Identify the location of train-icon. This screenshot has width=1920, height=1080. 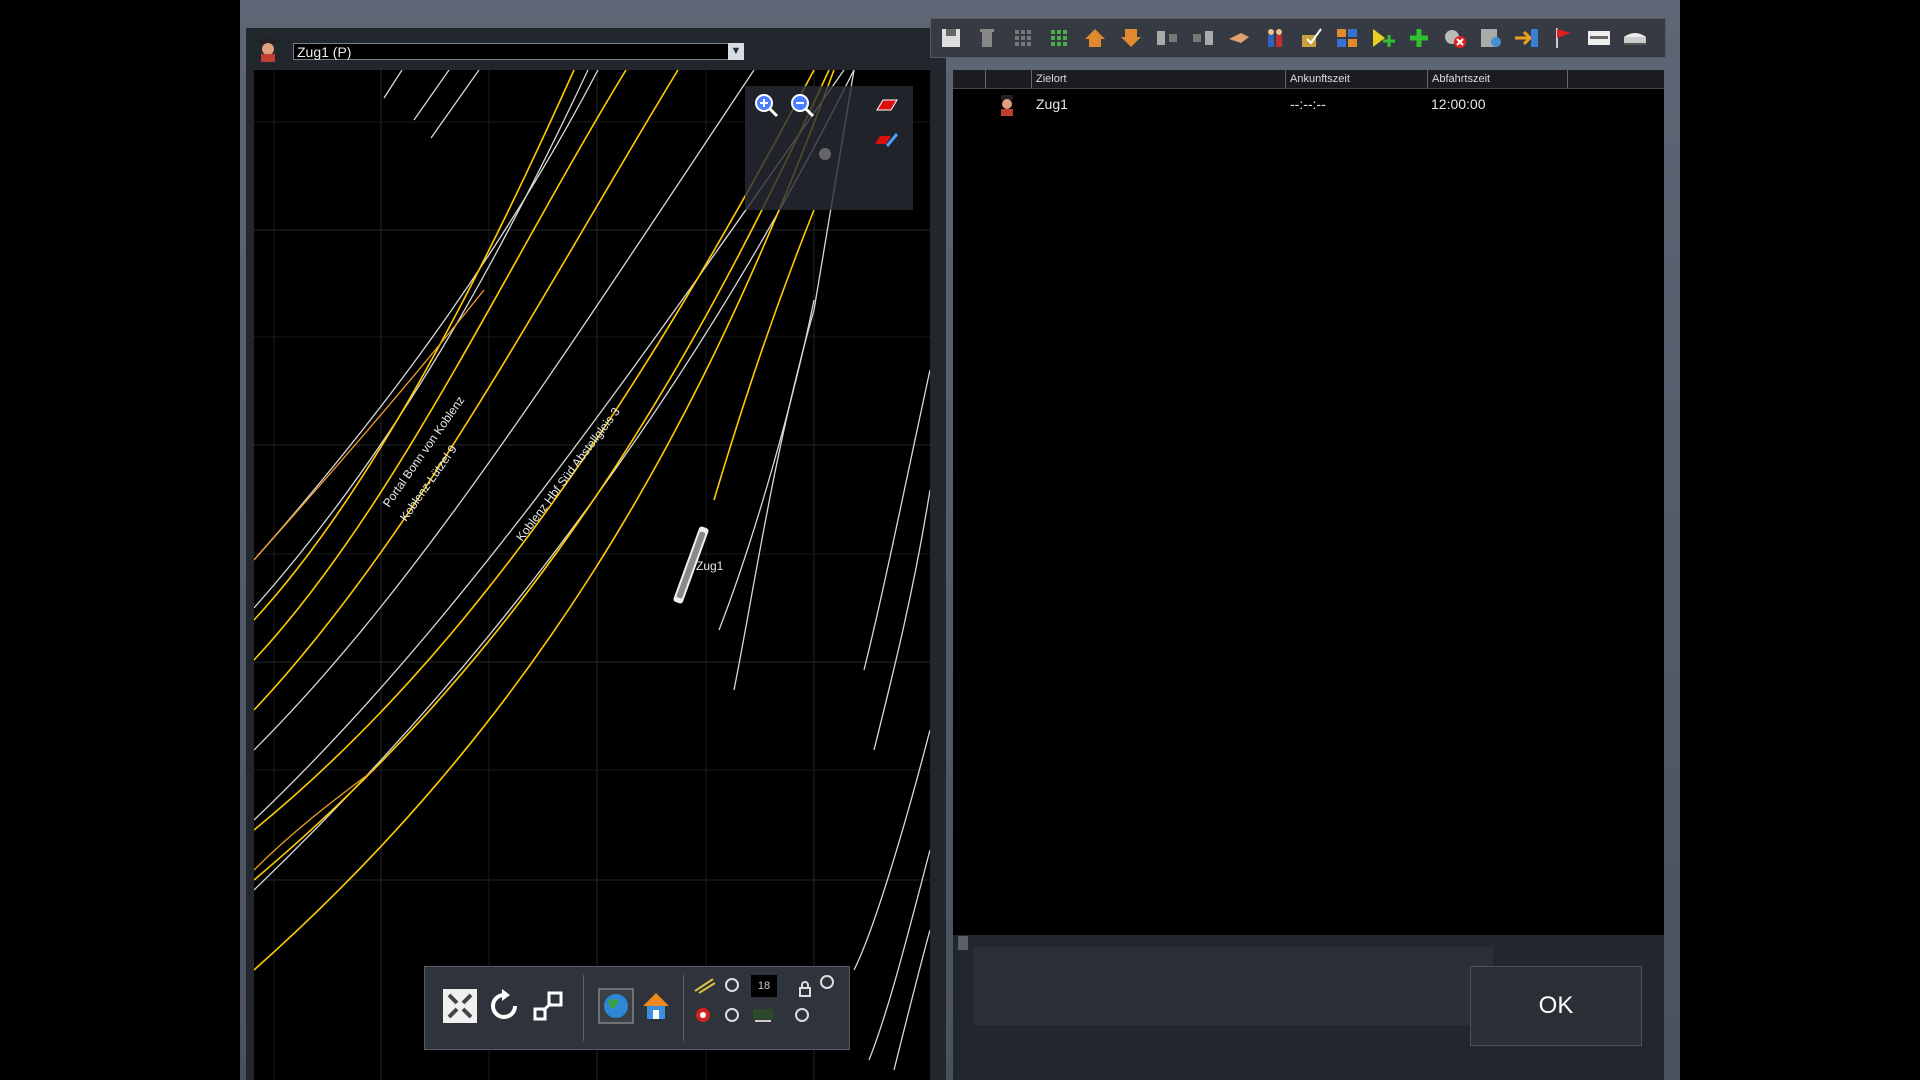
(1635, 38).